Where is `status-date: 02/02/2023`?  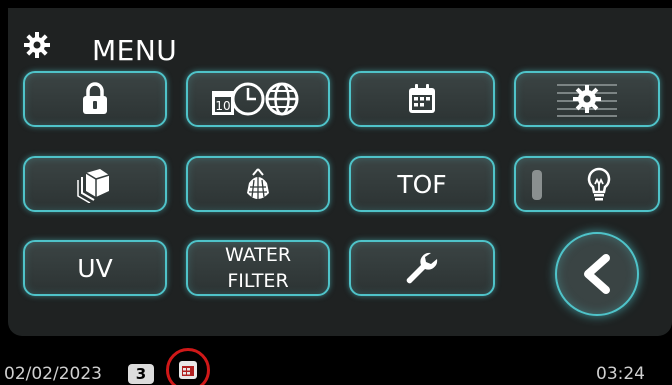 status-date: 02/02/2023 is located at coordinates (53, 374).